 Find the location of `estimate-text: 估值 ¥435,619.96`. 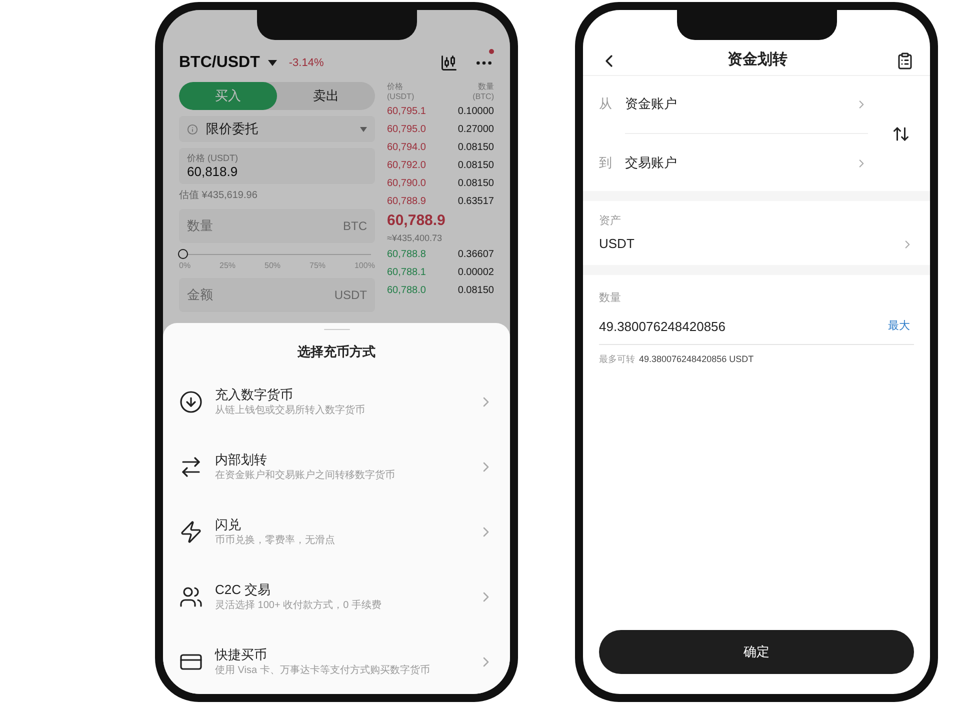

estimate-text: 估值 ¥435,619.96 is located at coordinates (218, 196).